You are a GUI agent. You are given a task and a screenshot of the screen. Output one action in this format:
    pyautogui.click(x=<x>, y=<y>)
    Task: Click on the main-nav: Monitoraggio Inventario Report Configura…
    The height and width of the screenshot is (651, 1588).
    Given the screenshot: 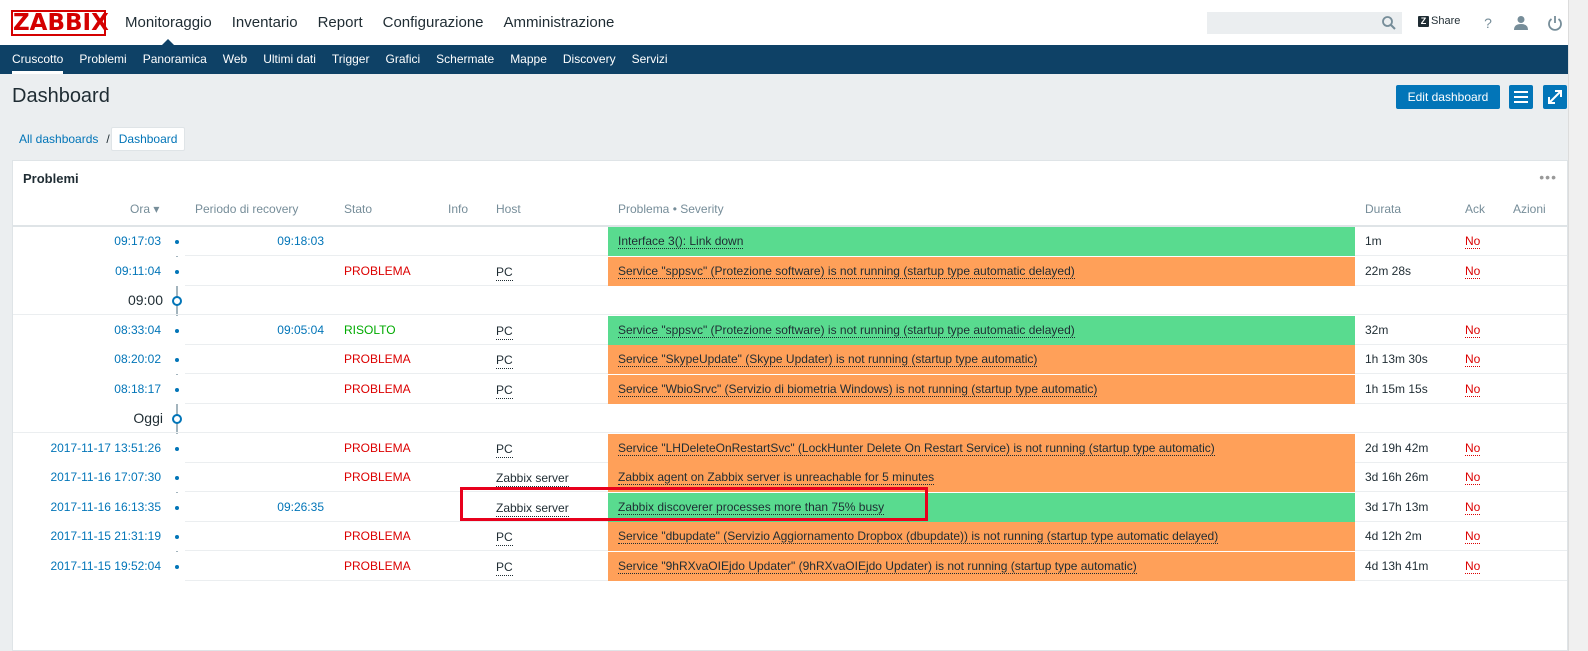 What is the action you would take?
    pyautogui.click(x=369, y=22)
    